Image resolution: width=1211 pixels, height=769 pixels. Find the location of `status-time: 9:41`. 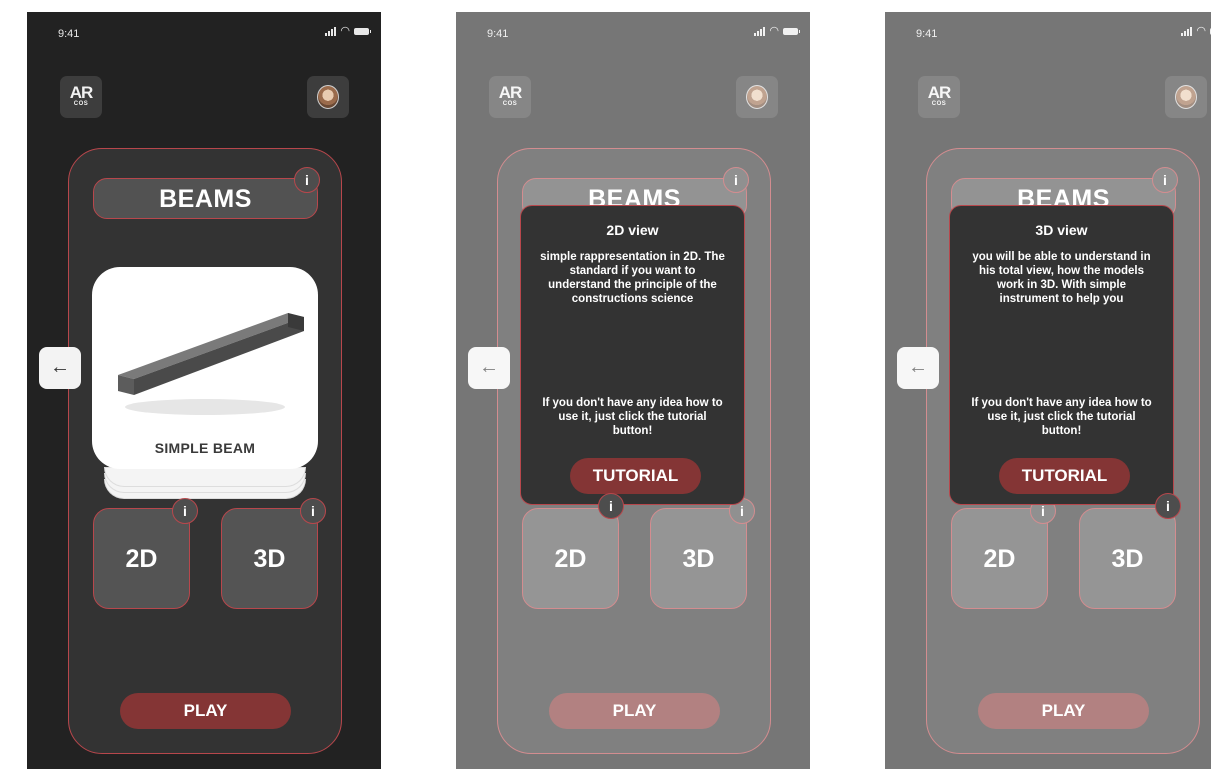

status-time: 9:41 is located at coordinates (69, 34).